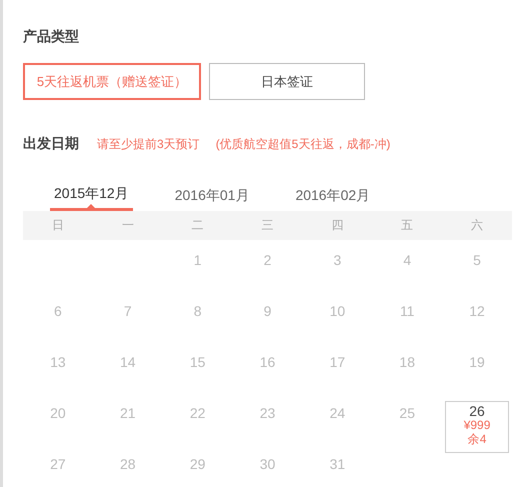 The height and width of the screenshot is (487, 530). Describe the element at coordinates (338, 362) in the screenshot. I see `date-number: 17` at that location.